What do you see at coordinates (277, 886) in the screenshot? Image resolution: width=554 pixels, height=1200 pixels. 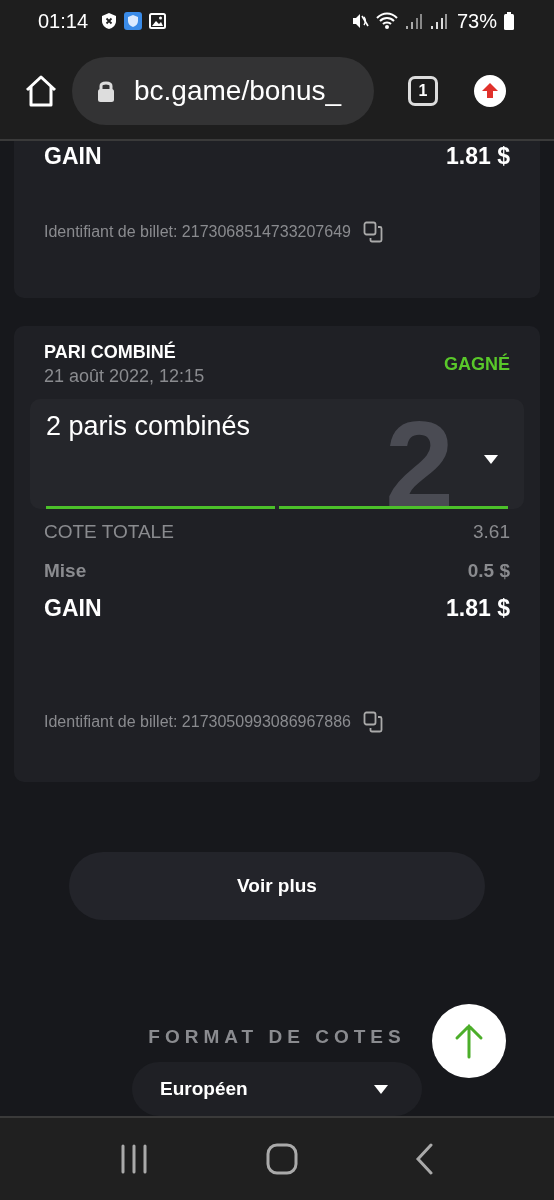 I see `see-more-button: Voir plus` at bounding box center [277, 886].